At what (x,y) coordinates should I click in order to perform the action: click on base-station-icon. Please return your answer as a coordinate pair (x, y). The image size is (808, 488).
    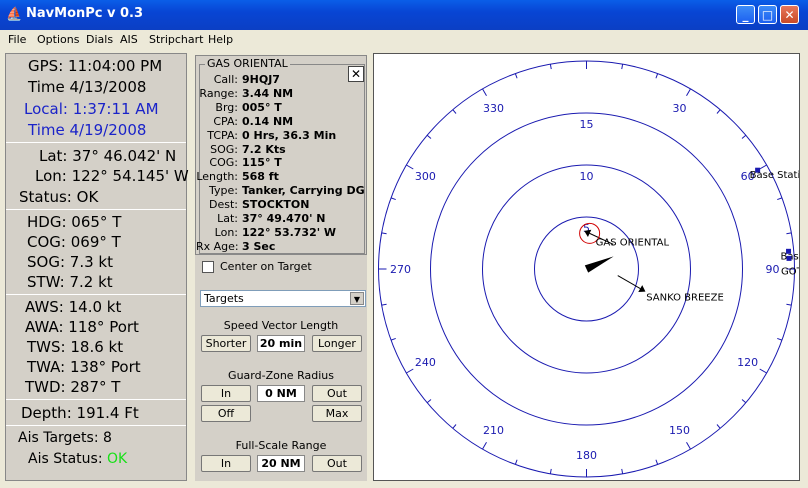
    Looking at the image, I should click on (789, 258).